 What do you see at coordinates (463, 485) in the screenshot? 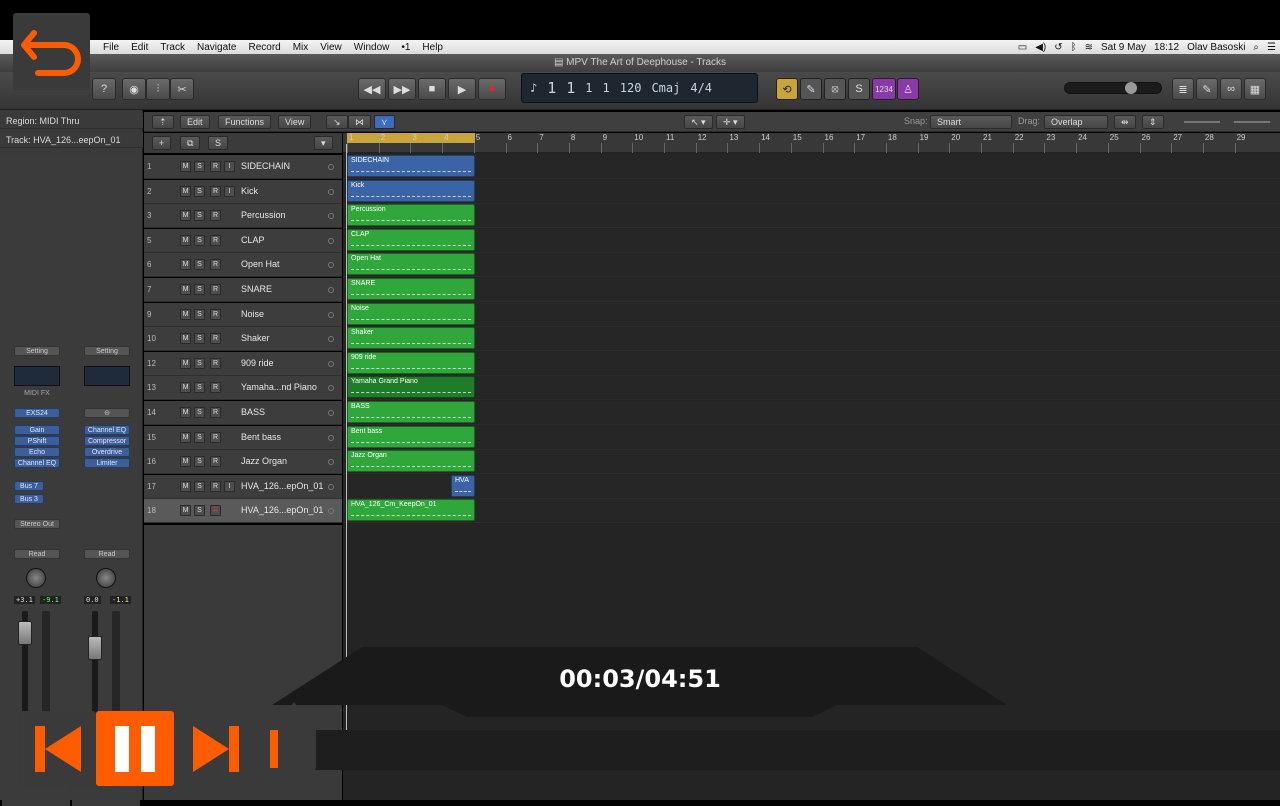
I see `region: HVA` at bounding box center [463, 485].